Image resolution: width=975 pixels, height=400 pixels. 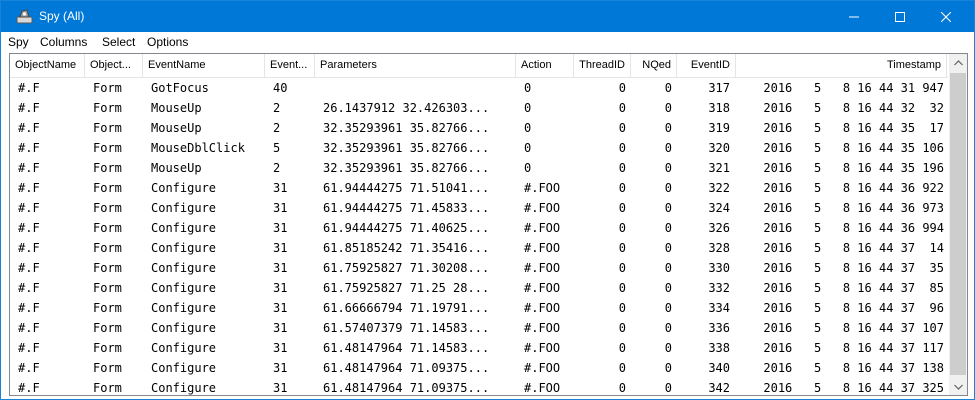 I want to click on scrollbar-thumb, so click(x=958, y=224).